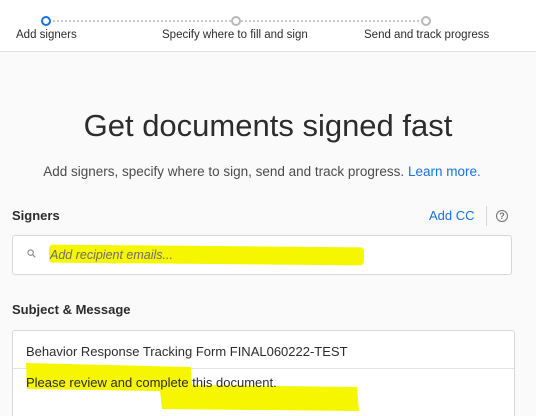 The width and height of the screenshot is (536, 416). What do you see at coordinates (270, 255) in the screenshot?
I see `recipient-email-input` at bounding box center [270, 255].